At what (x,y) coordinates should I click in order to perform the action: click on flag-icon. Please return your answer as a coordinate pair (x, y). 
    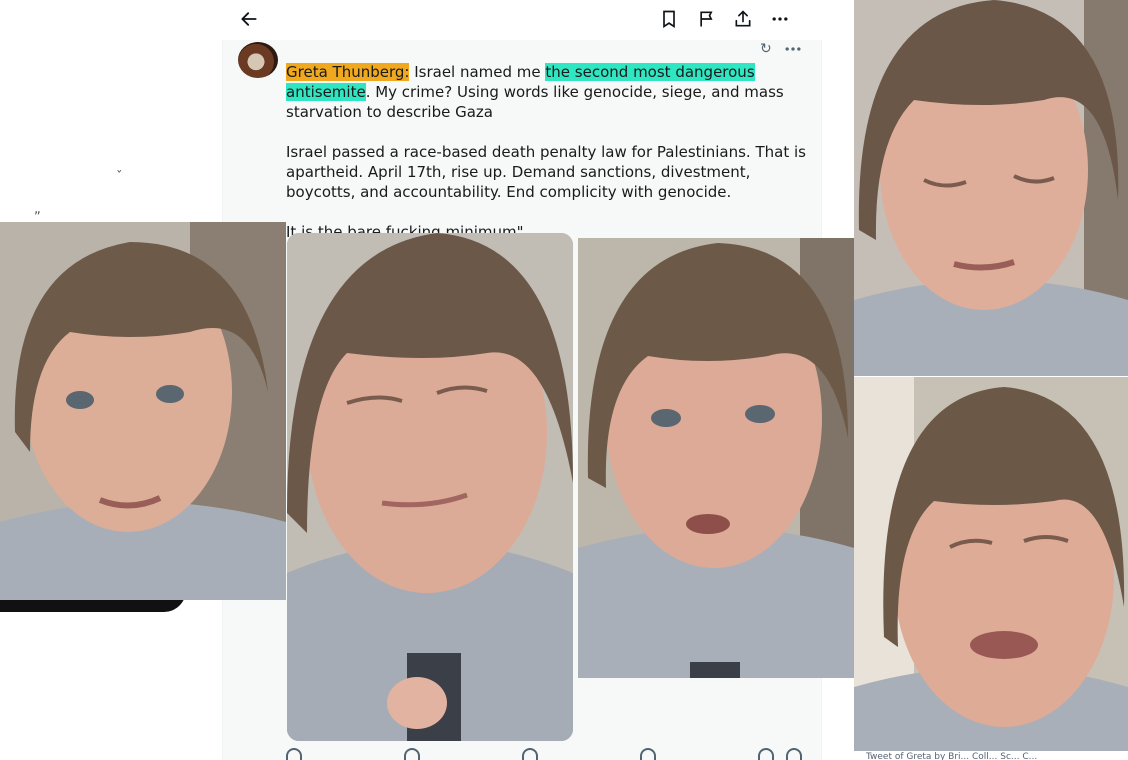
    Looking at the image, I should click on (707, 19).